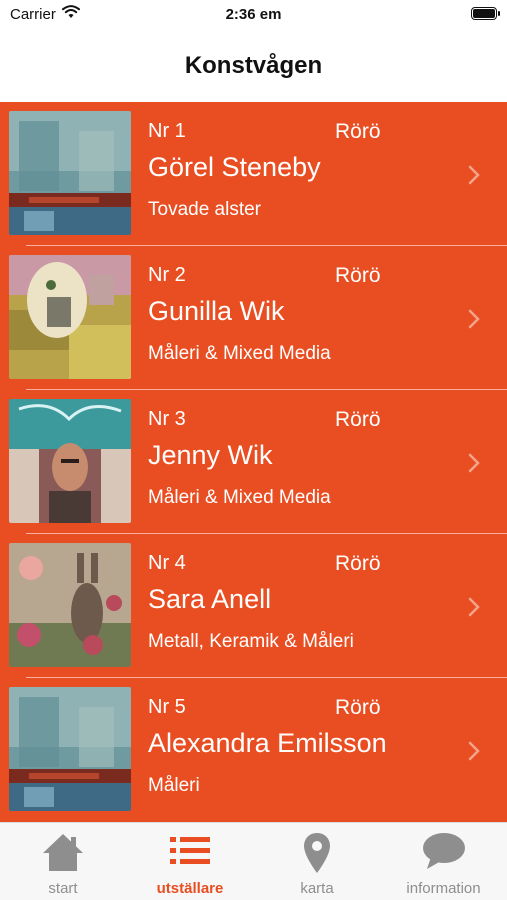  What do you see at coordinates (210, 455) in the screenshot?
I see `exhibitor-name: Jenny Wik` at bounding box center [210, 455].